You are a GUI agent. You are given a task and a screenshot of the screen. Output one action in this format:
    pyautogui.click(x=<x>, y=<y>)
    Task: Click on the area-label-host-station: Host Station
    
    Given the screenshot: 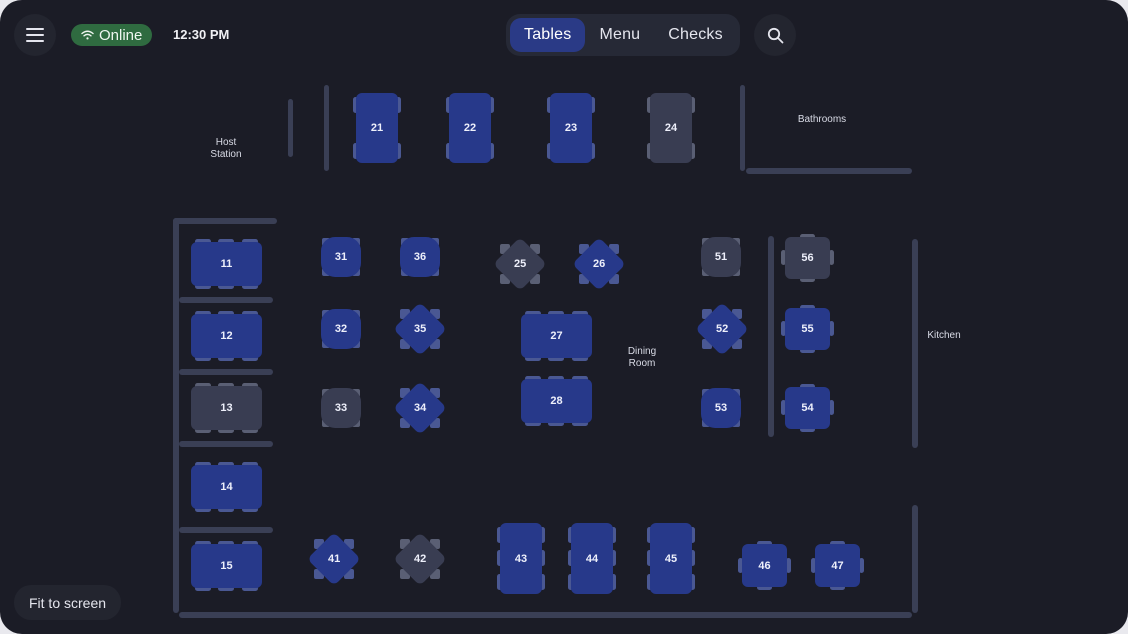 What is the action you would take?
    pyautogui.click(x=226, y=148)
    